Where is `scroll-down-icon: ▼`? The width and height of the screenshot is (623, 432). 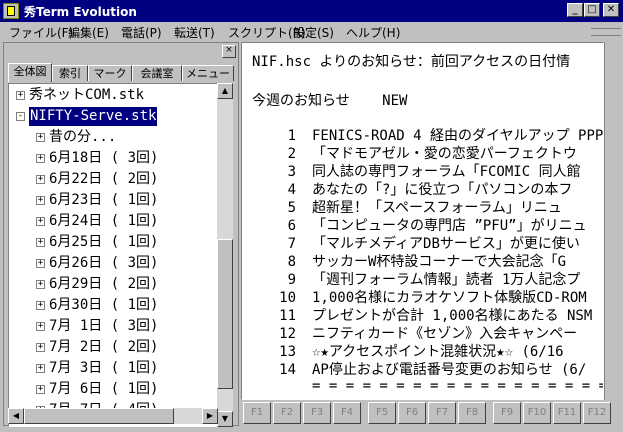 scroll-down-icon: ▼ is located at coordinates (225, 419).